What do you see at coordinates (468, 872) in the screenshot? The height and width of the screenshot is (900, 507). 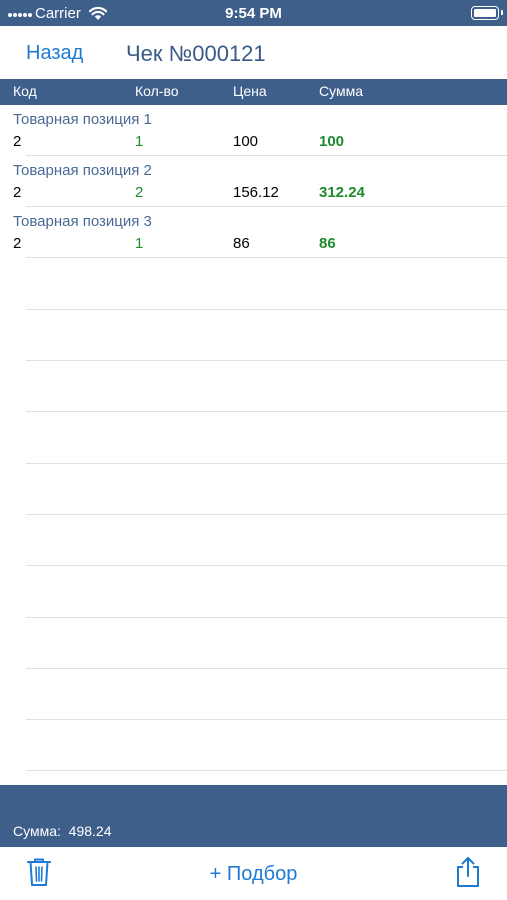 I see `share-icon` at bounding box center [468, 872].